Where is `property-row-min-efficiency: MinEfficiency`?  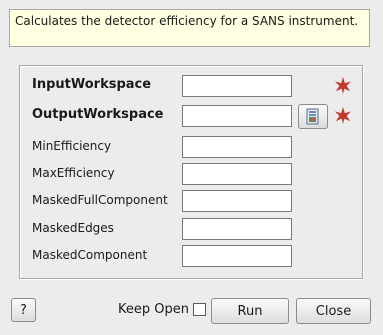 property-row-min-efficiency: MinEfficiency is located at coordinates (191, 147).